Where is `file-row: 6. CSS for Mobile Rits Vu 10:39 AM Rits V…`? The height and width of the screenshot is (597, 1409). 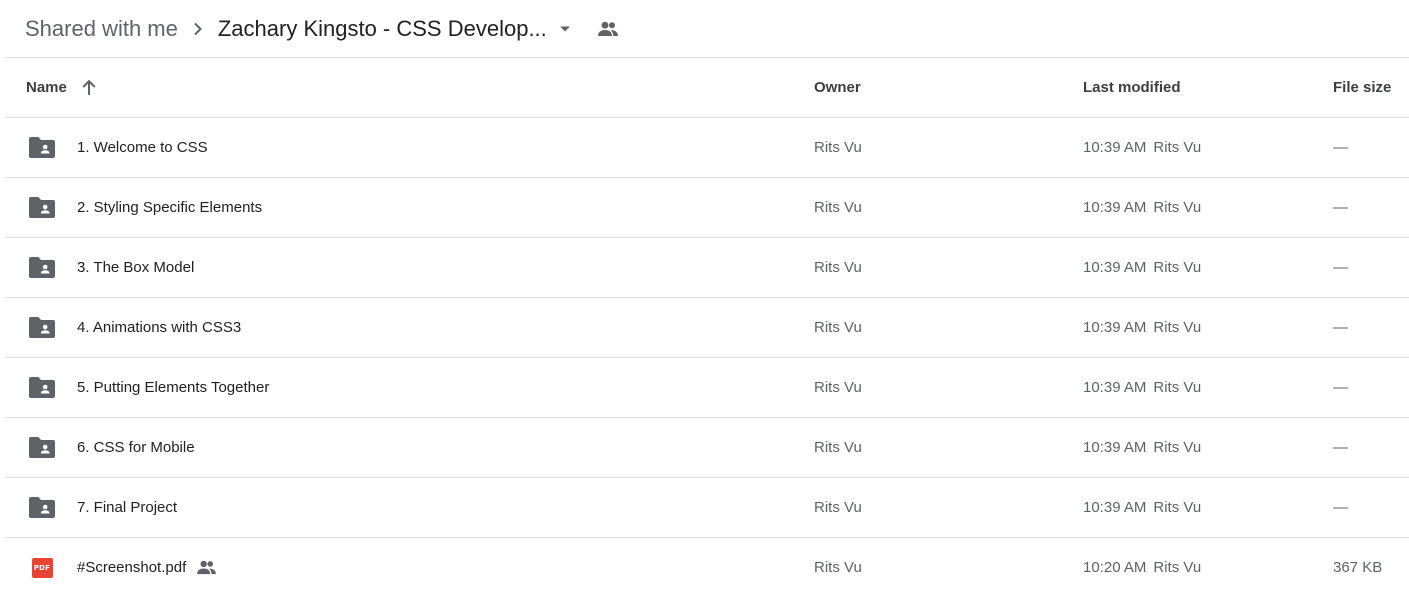
file-row: 6. CSS for Mobile Rits Vu 10:39 AM Rits V… is located at coordinates (707, 448).